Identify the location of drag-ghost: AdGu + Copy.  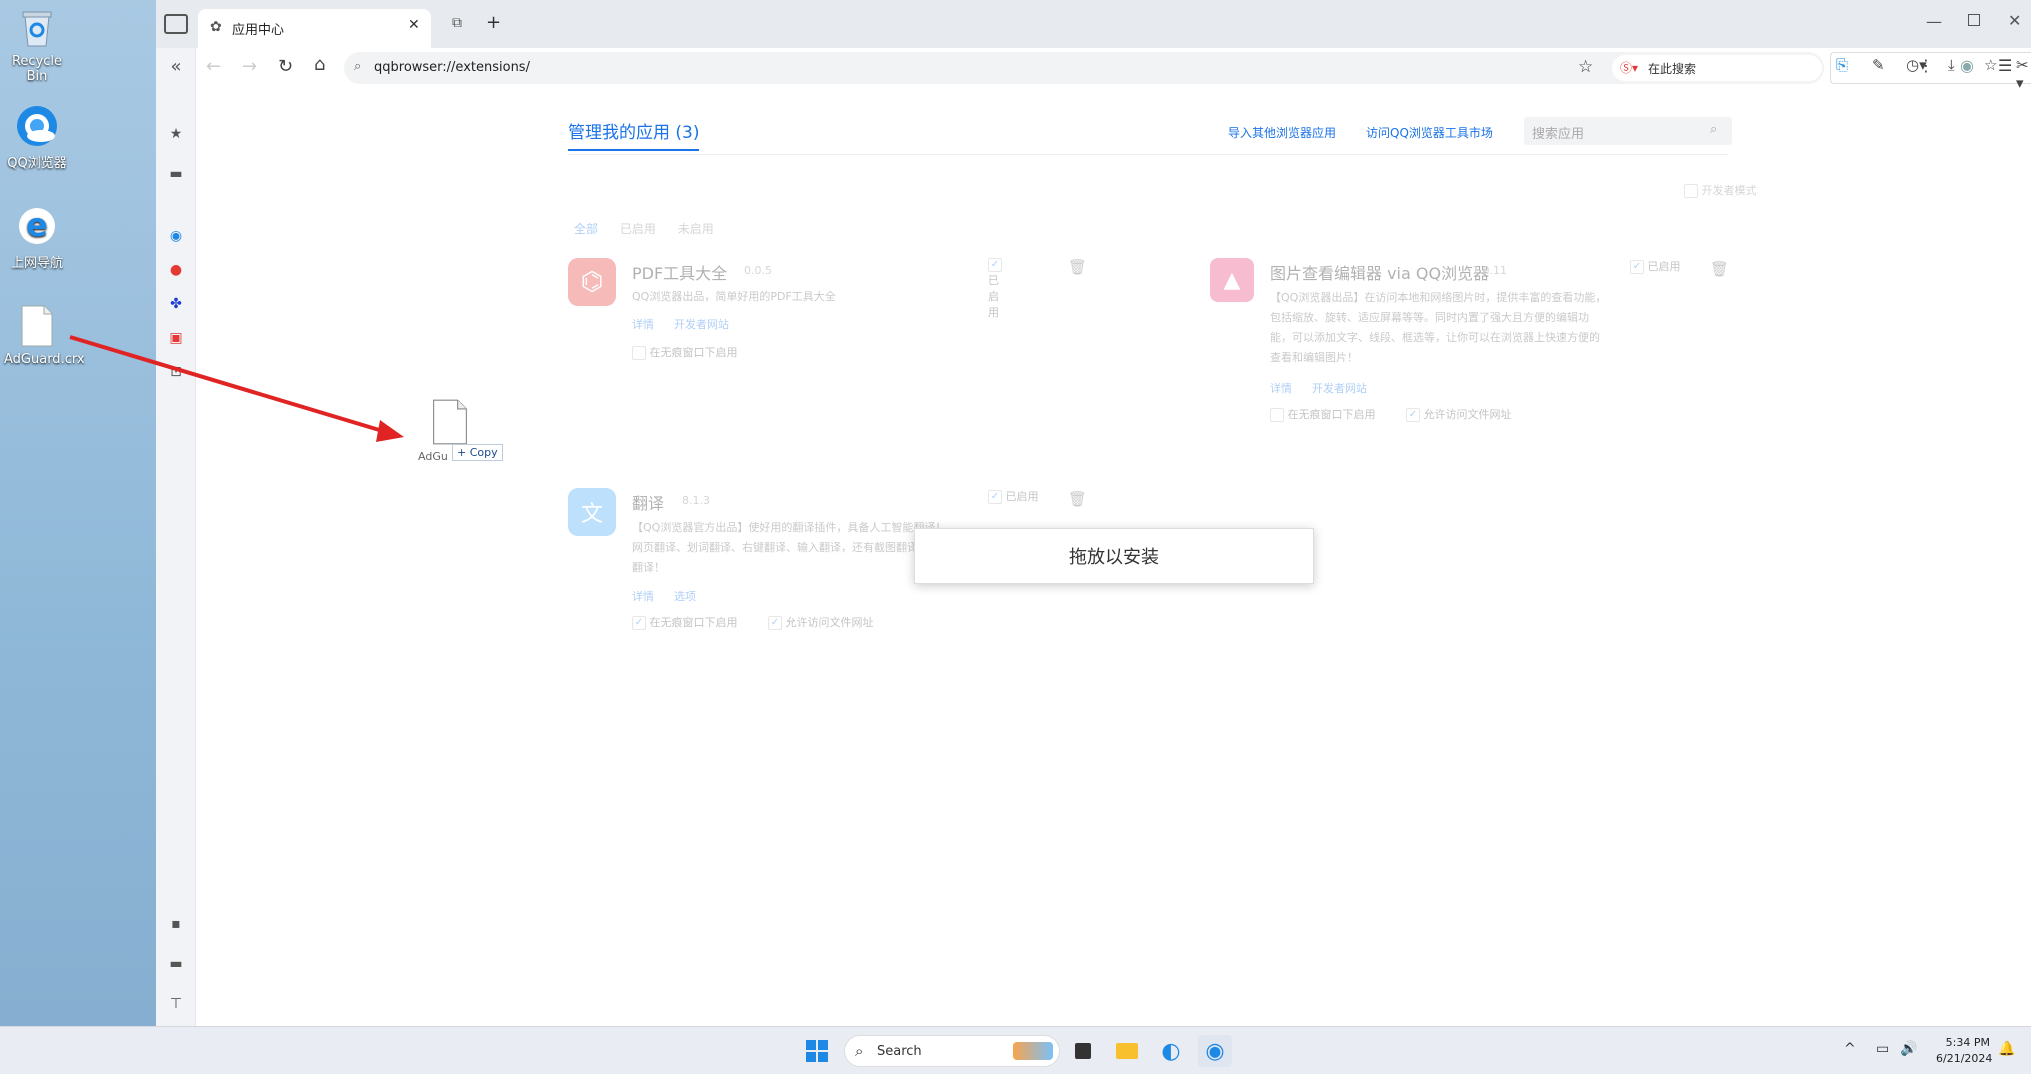
(461, 433).